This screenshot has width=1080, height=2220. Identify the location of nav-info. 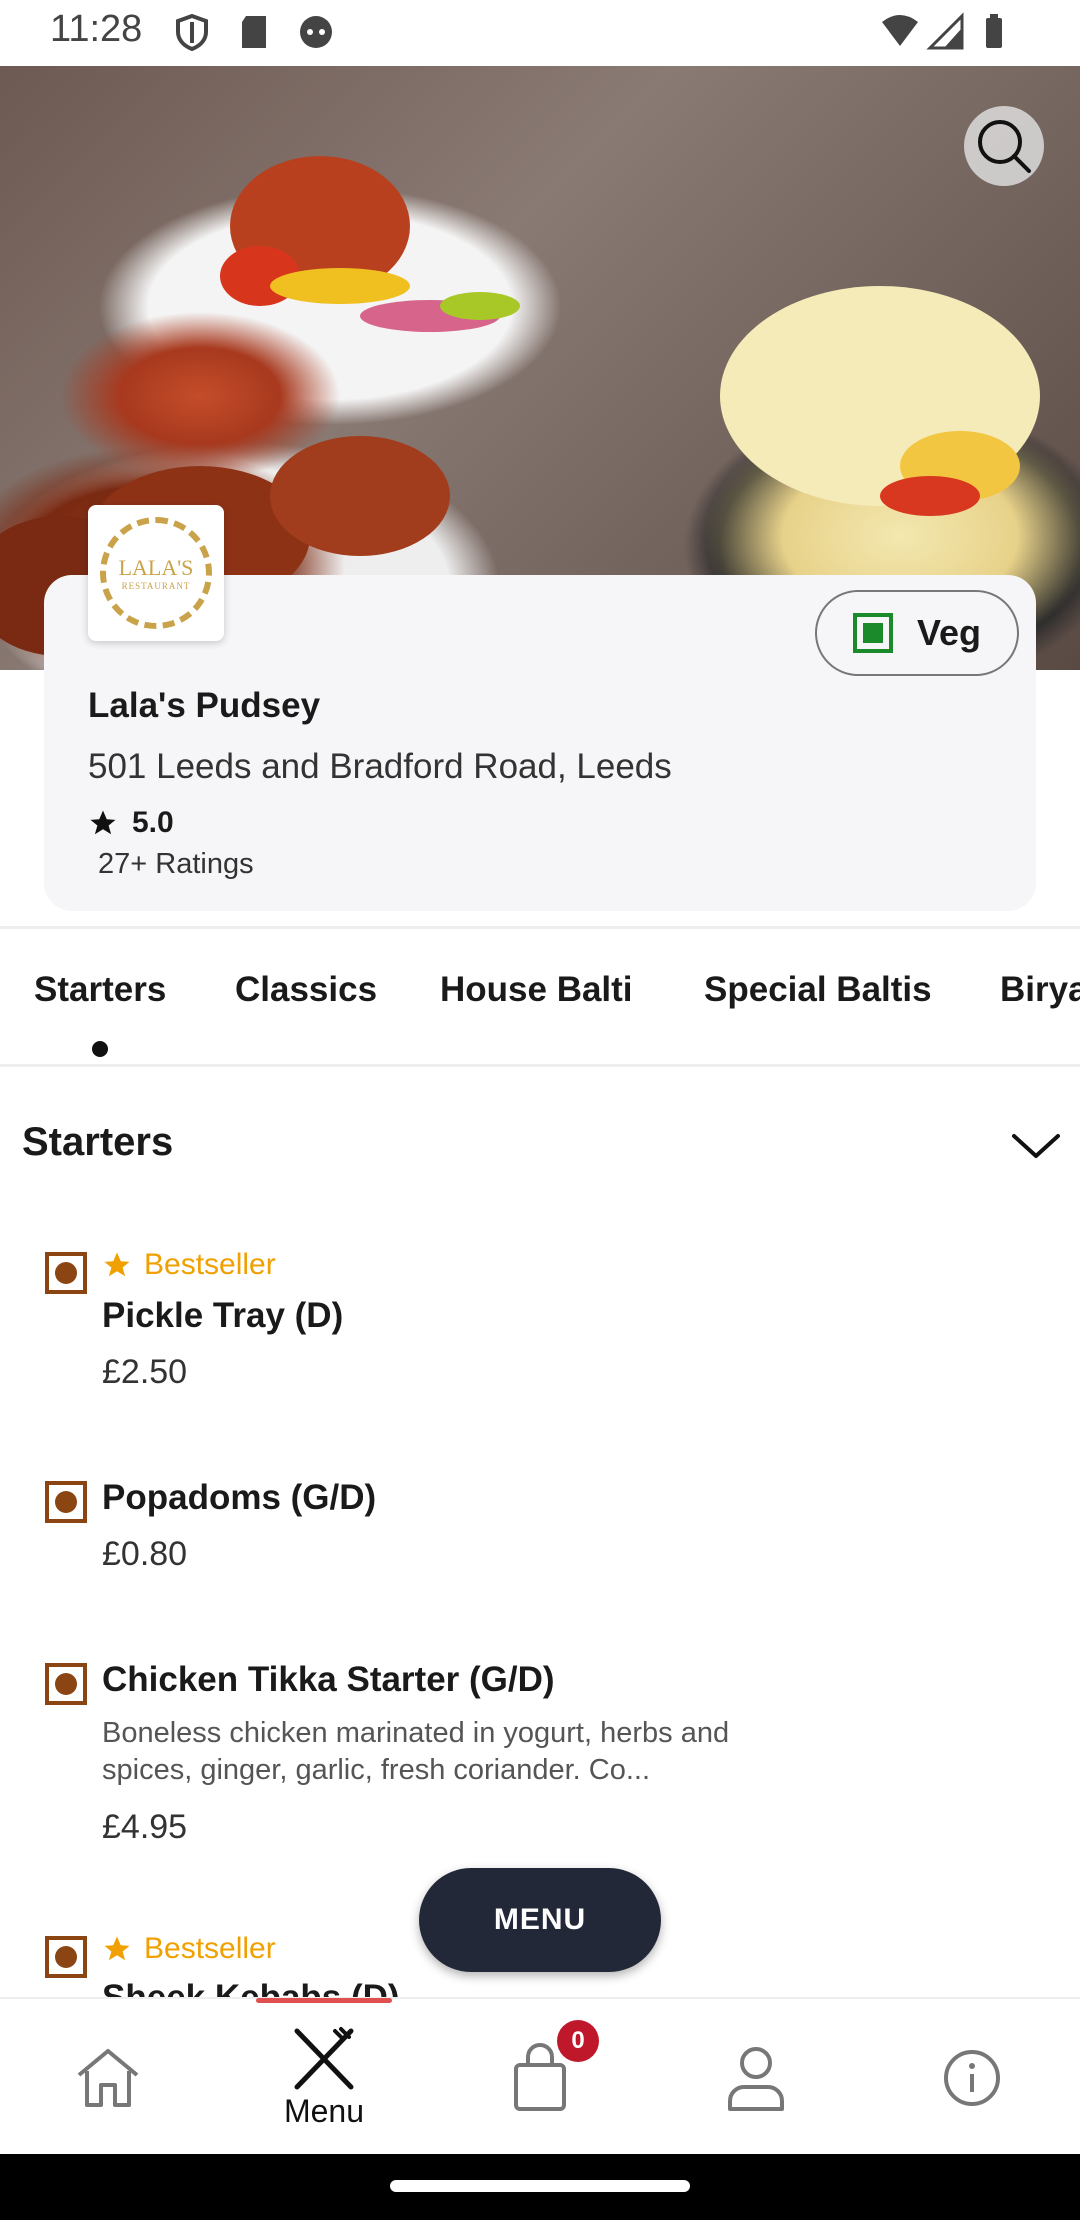
(972, 2077).